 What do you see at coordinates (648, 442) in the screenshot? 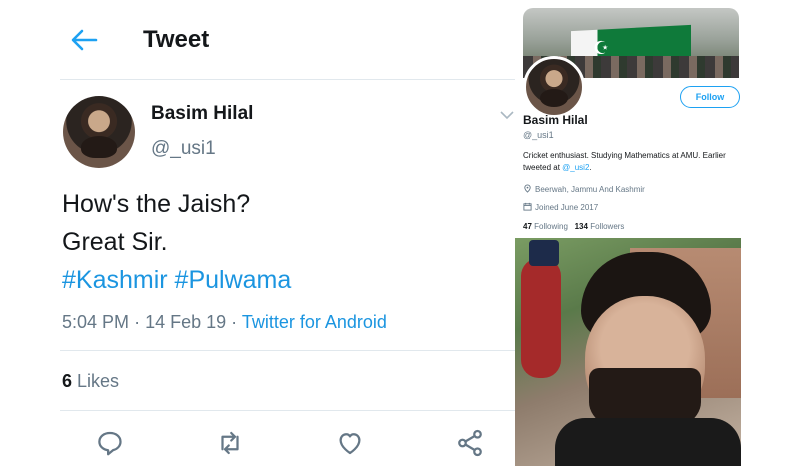
I see `photo-shirt` at bounding box center [648, 442].